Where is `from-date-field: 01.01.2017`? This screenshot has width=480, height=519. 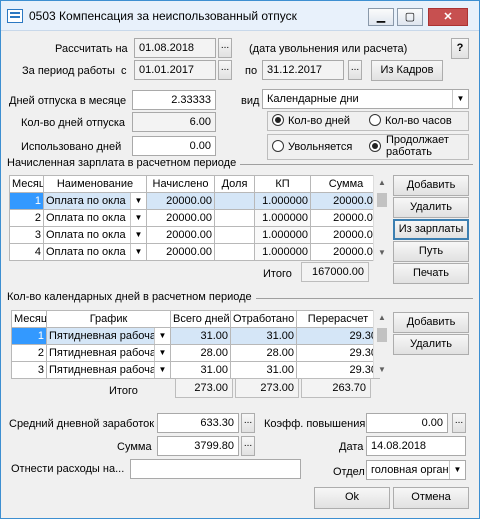
from-date-field: 01.01.2017 is located at coordinates (175, 70).